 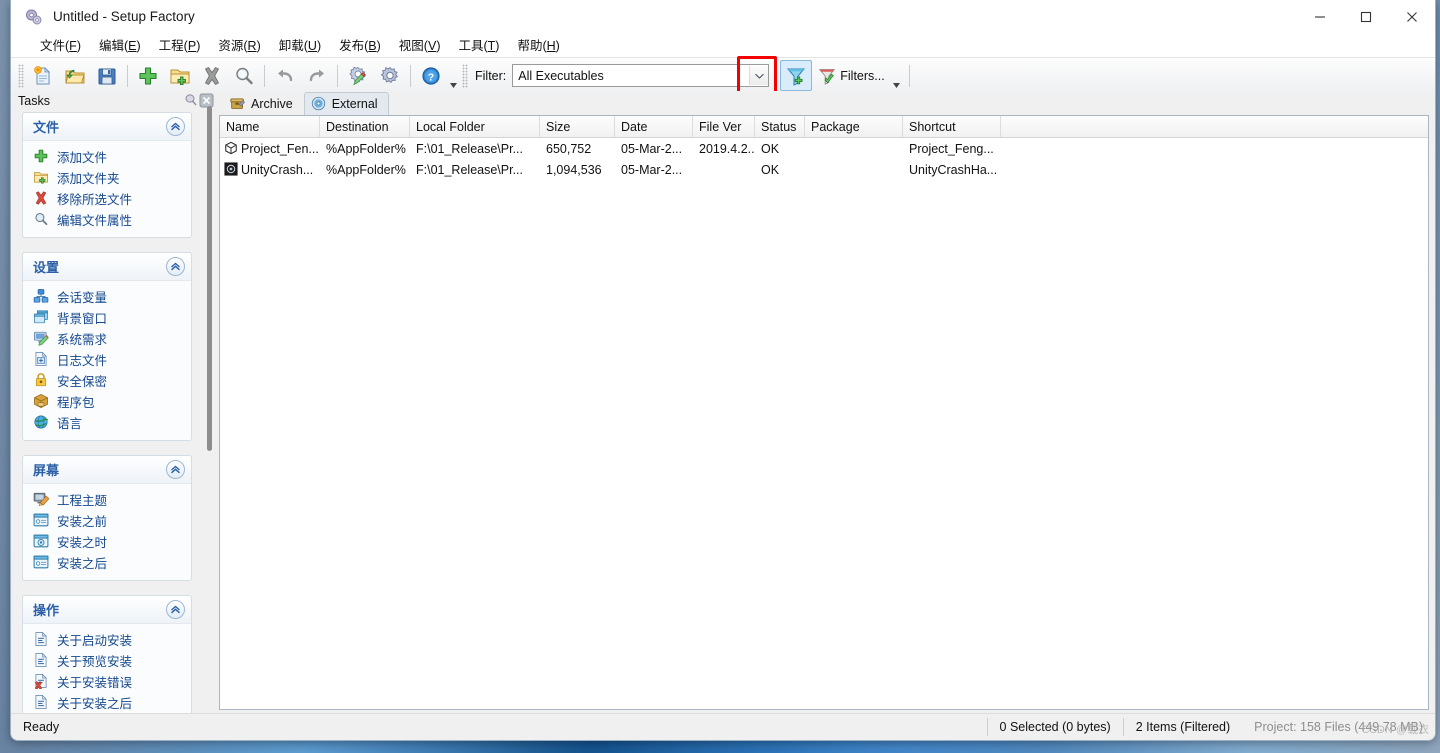 I want to click on task-item-1-1: 背景窗口, so click(x=107, y=317).